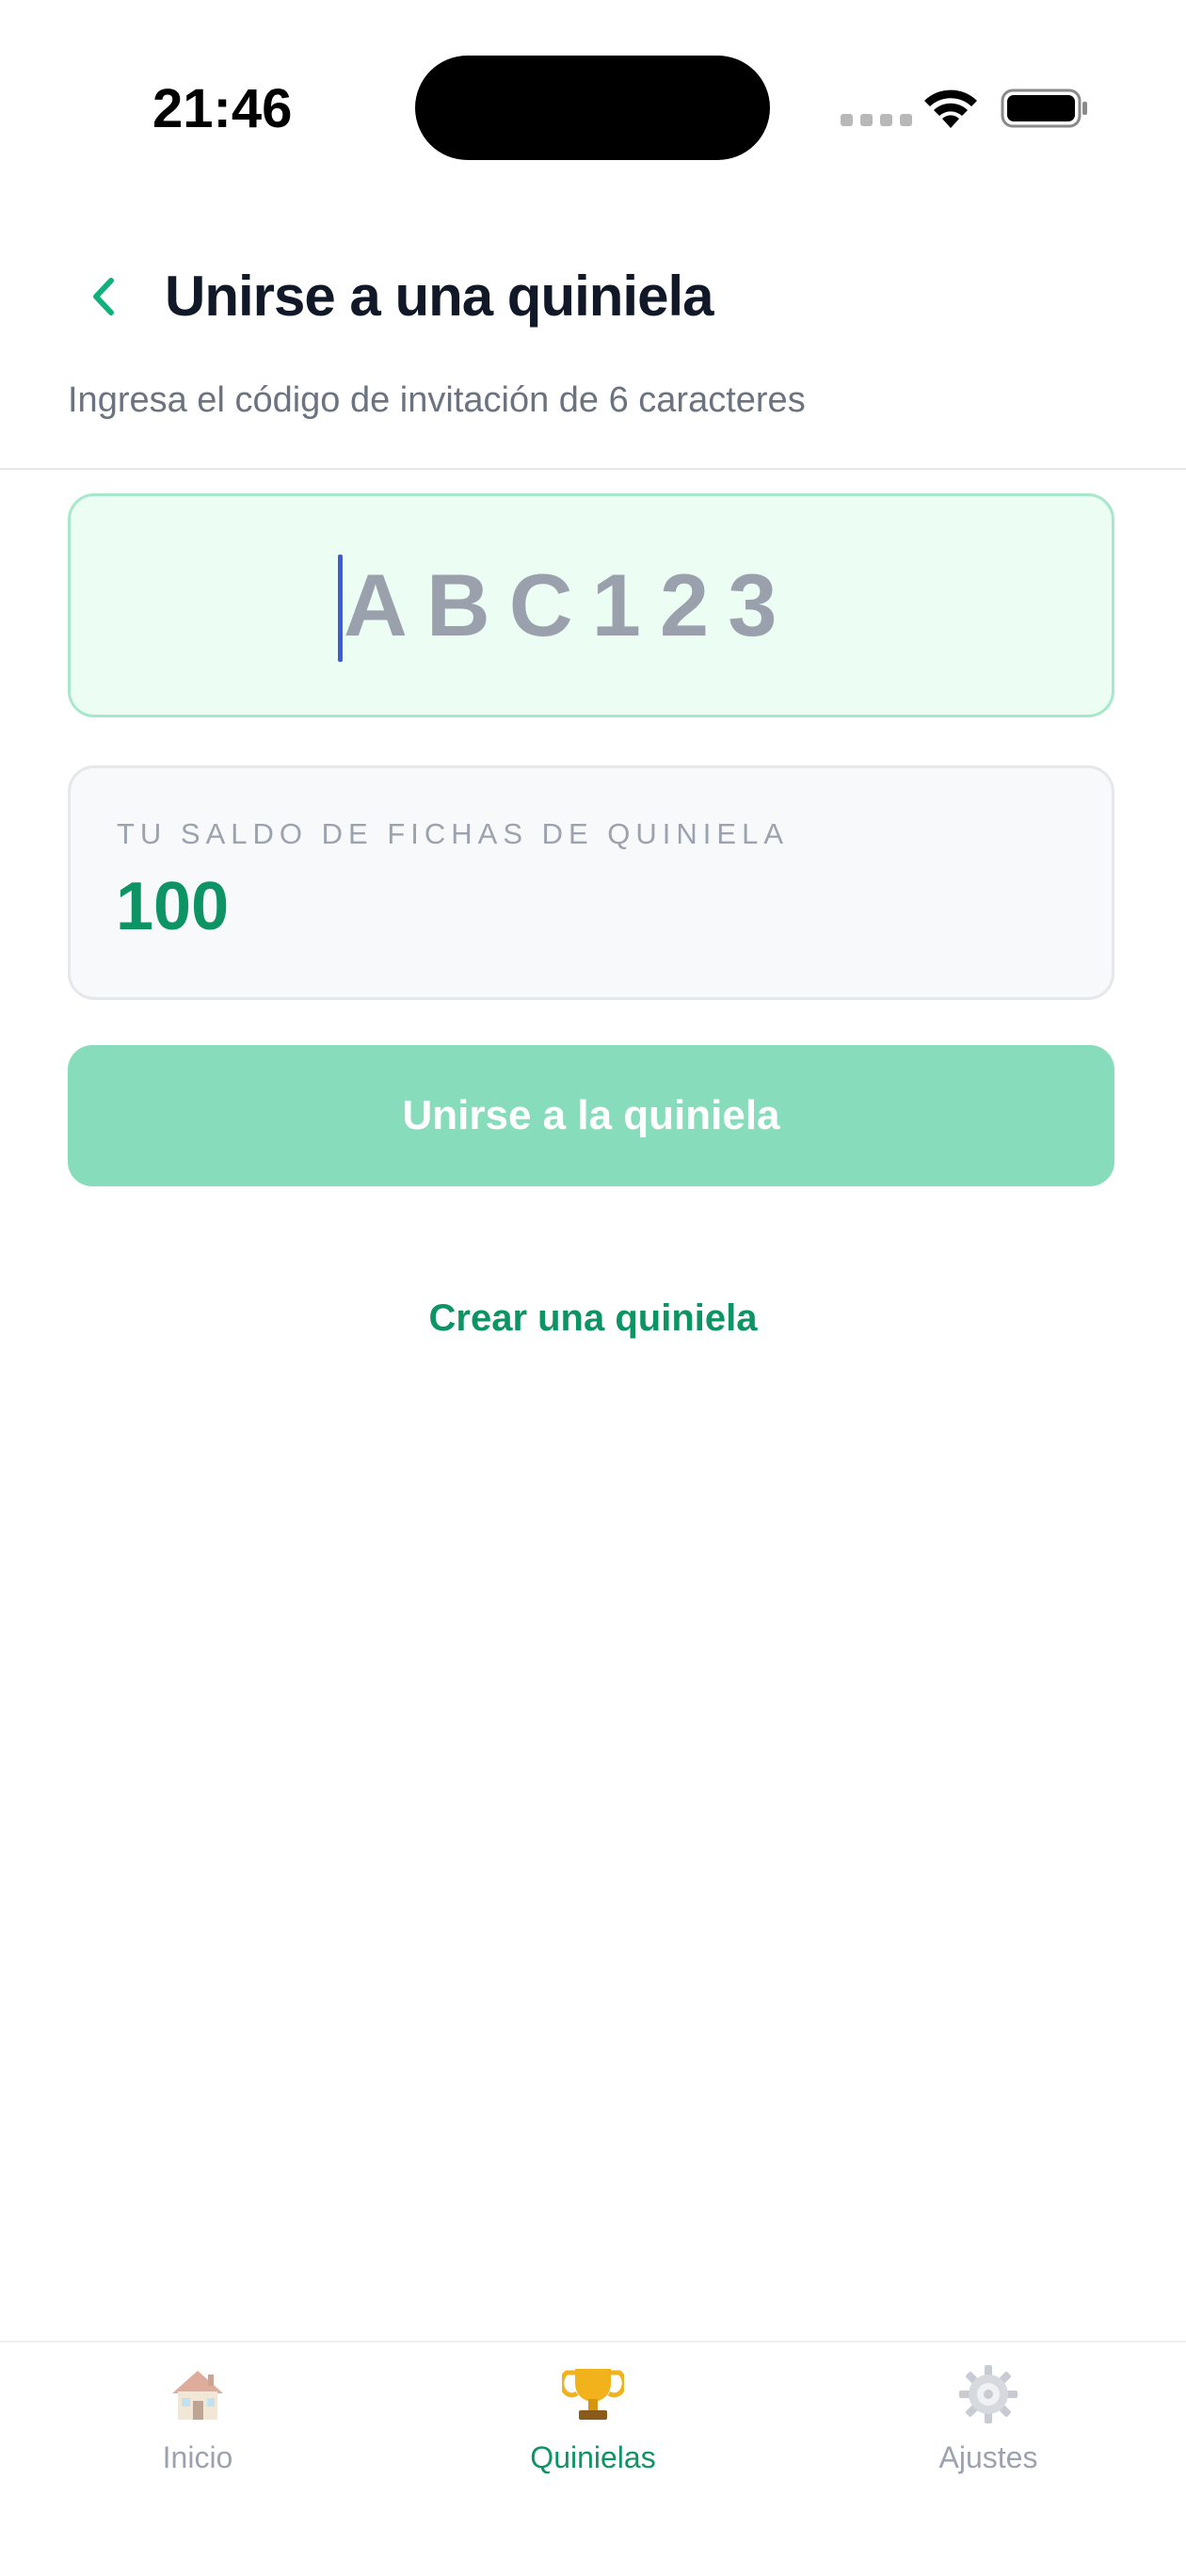 This screenshot has height=2576, width=1186. Describe the element at coordinates (1044, 108) in the screenshot. I see `battery-icon` at that location.